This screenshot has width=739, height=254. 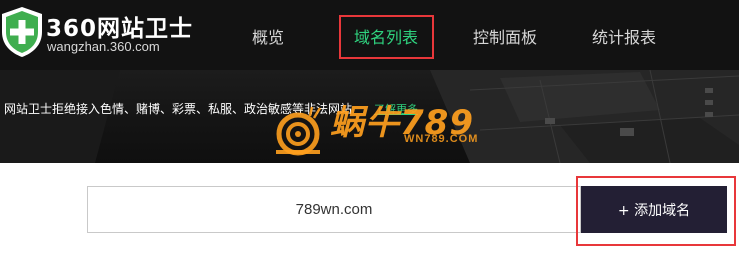 What do you see at coordinates (22, 32) in the screenshot?
I see `shield-plus-icon` at bounding box center [22, 32].